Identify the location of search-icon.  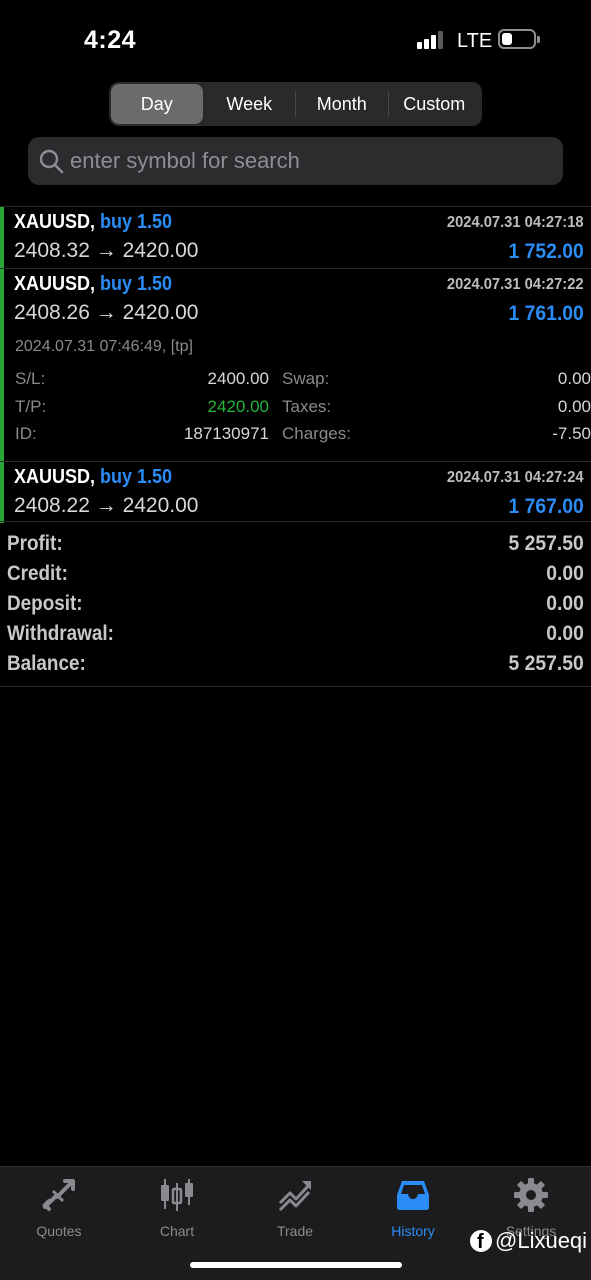
(51, 161).